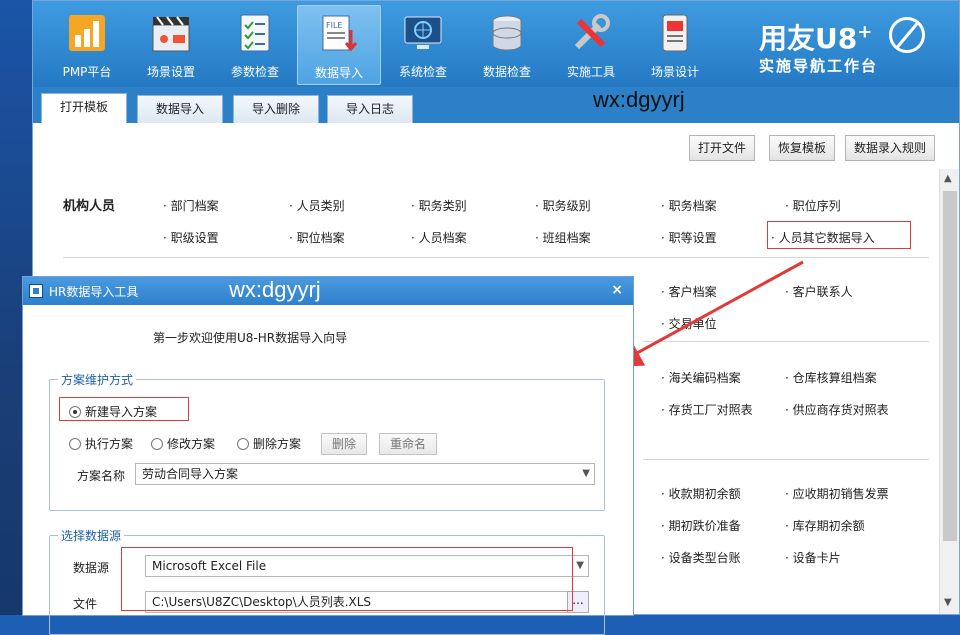 Image resolution: width=960 pixels, height=635 pixels. I want to click on annotation-arrow, so click(707, 313).